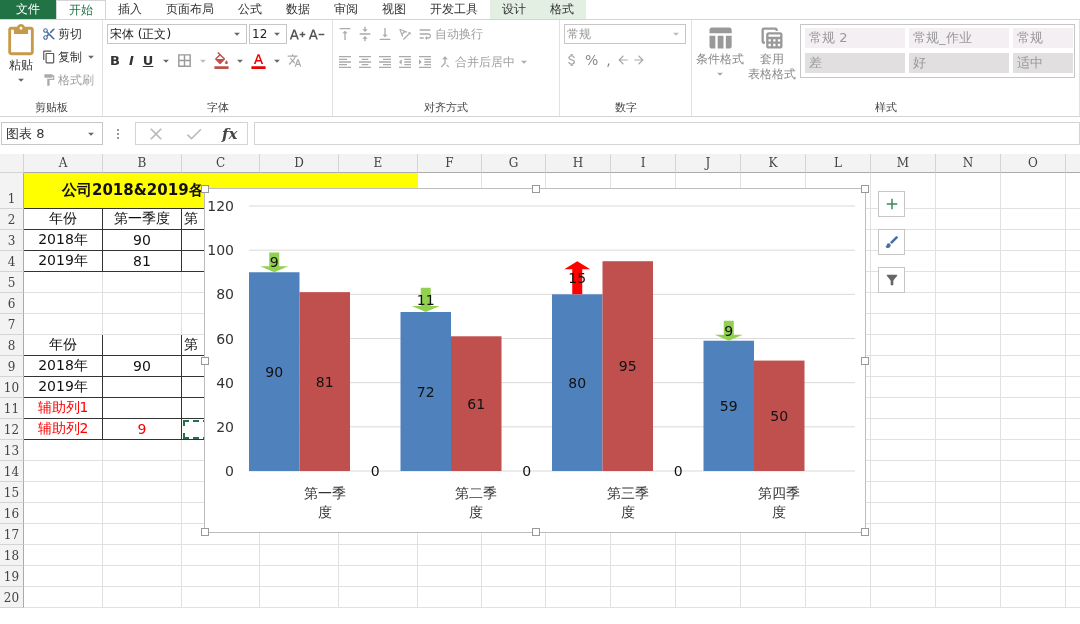 Image resolution: width=1080 pixels, height=624 pixels. What do you see at coordinates (49, 57) in the screenshot?
I see `copy-icon` at bounding box center [49, 57].